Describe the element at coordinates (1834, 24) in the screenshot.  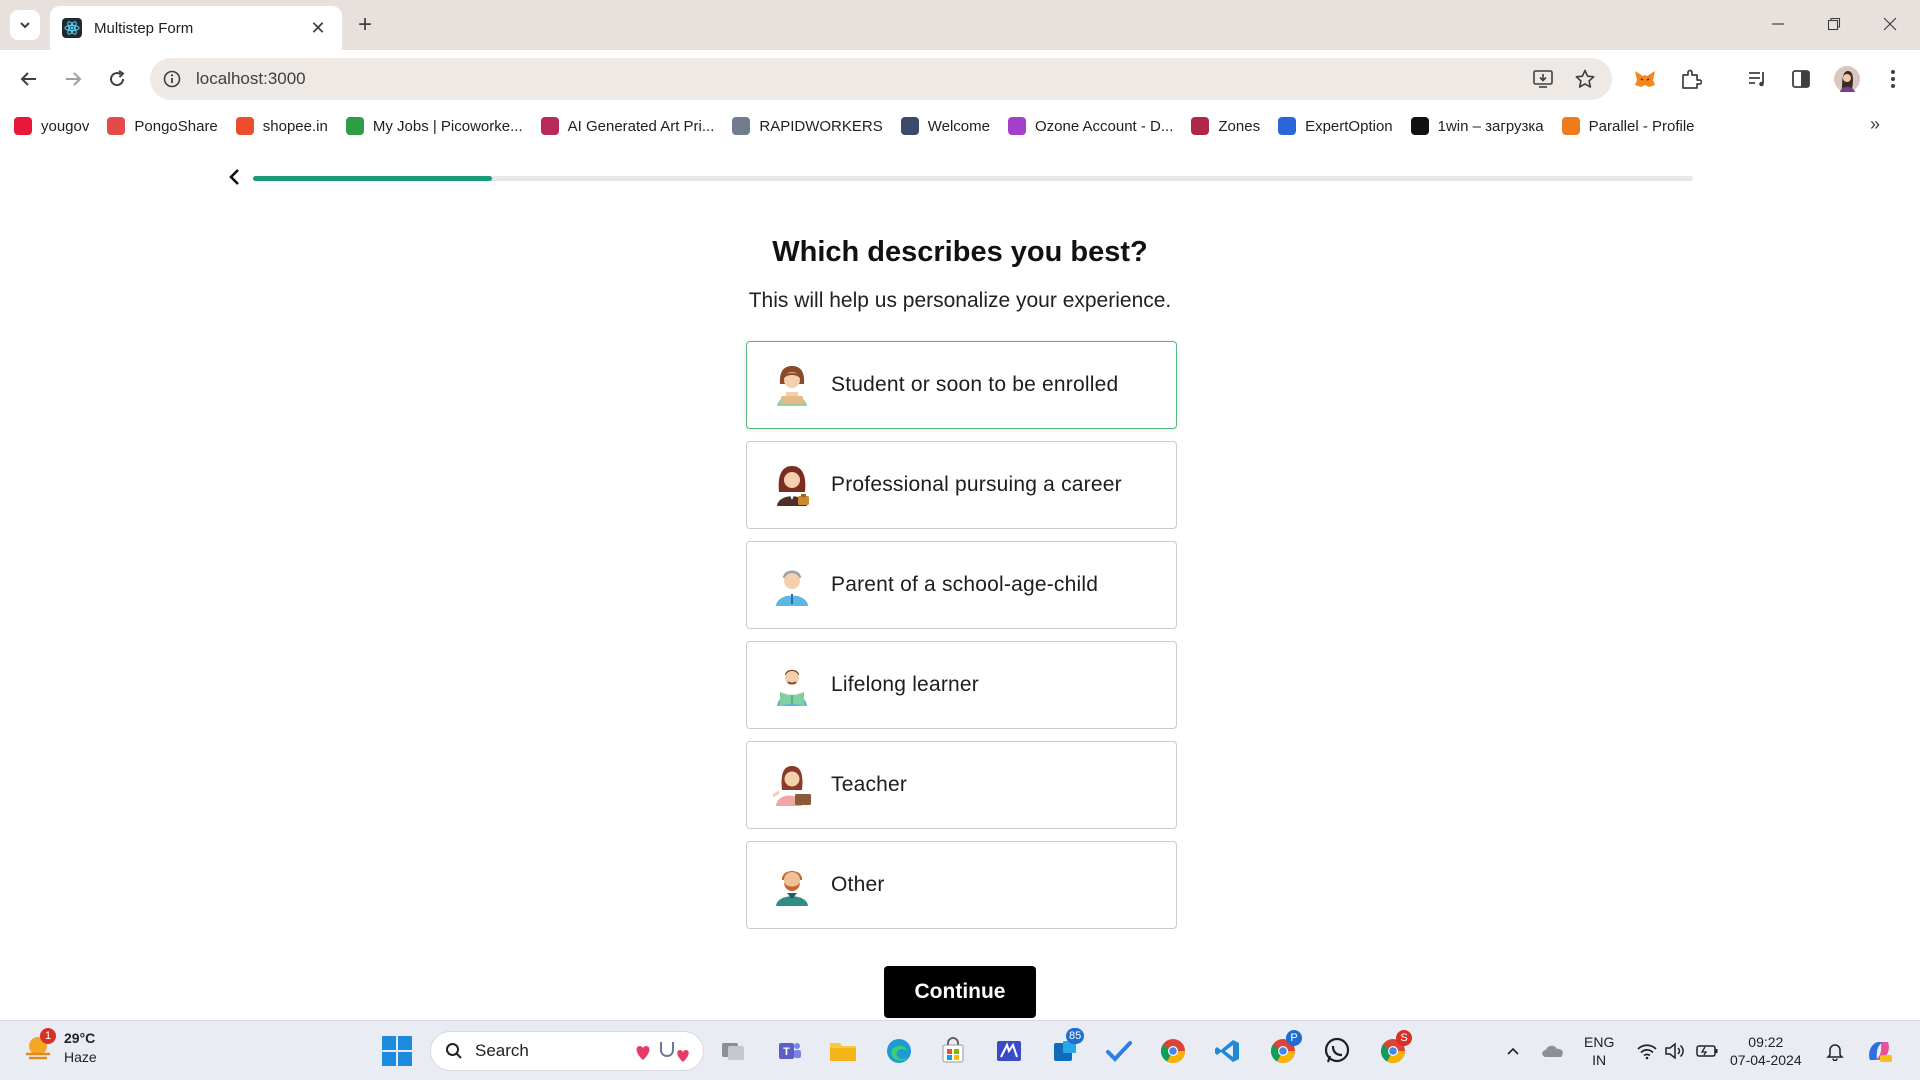
I see `restore-icon` at that location.